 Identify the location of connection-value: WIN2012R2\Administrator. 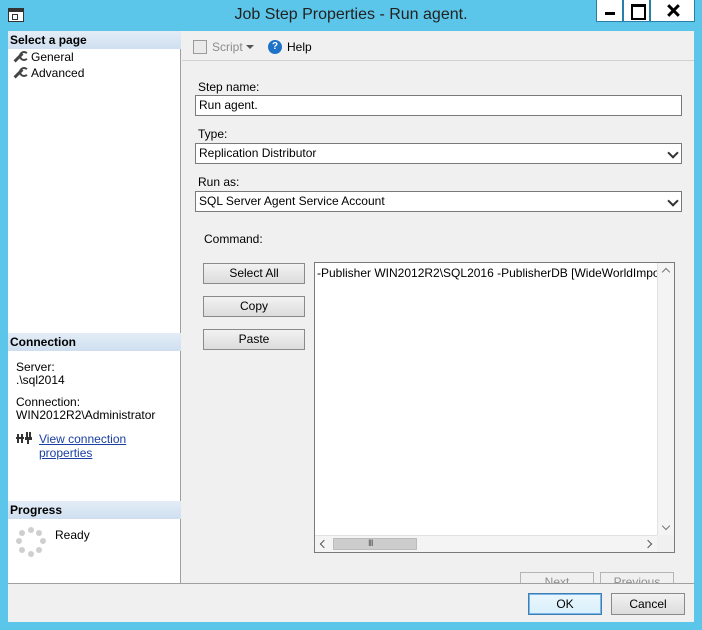
(86, 415).